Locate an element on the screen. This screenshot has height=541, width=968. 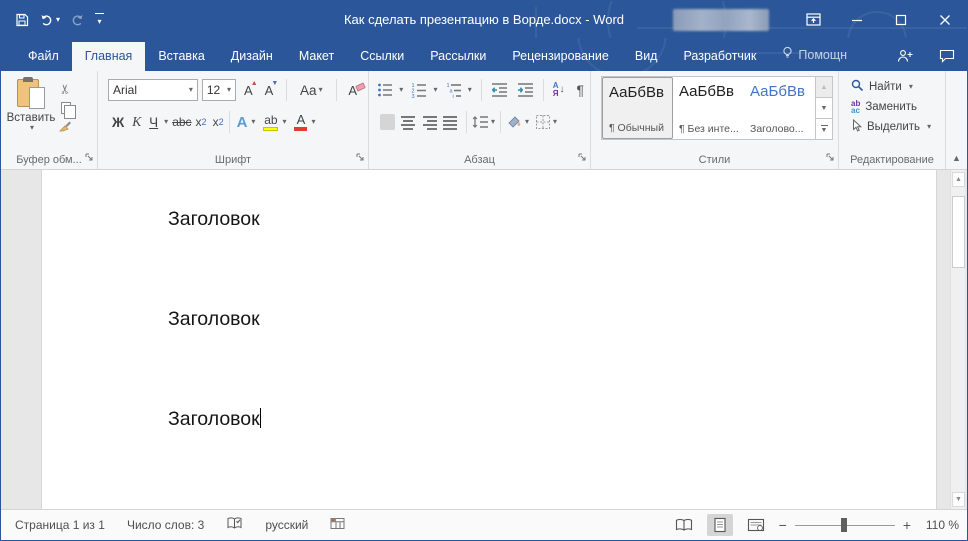
superscript-button: x2 is located at coordinates (218, 122).